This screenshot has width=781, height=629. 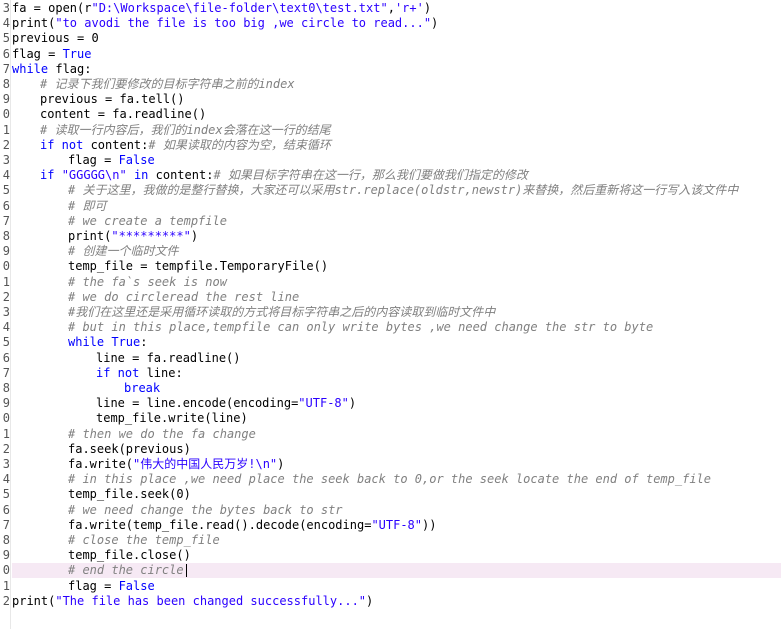 What do you see at coordinates (5, 84) in the screenshot?
I see `line-number: 8` at bounding box center [5, 84].